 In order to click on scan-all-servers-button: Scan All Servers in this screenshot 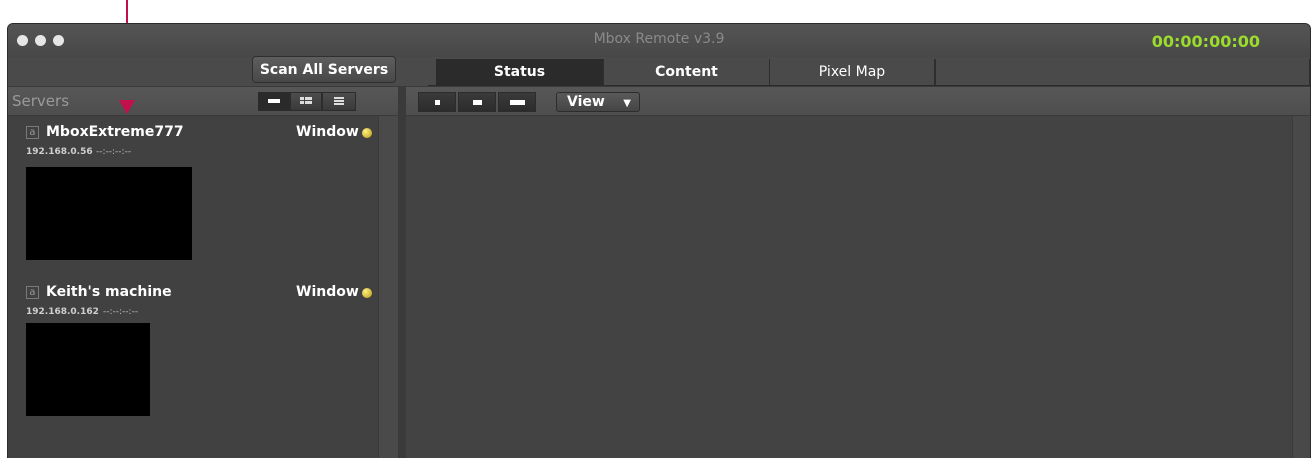, I will do `click(324, 69)`.